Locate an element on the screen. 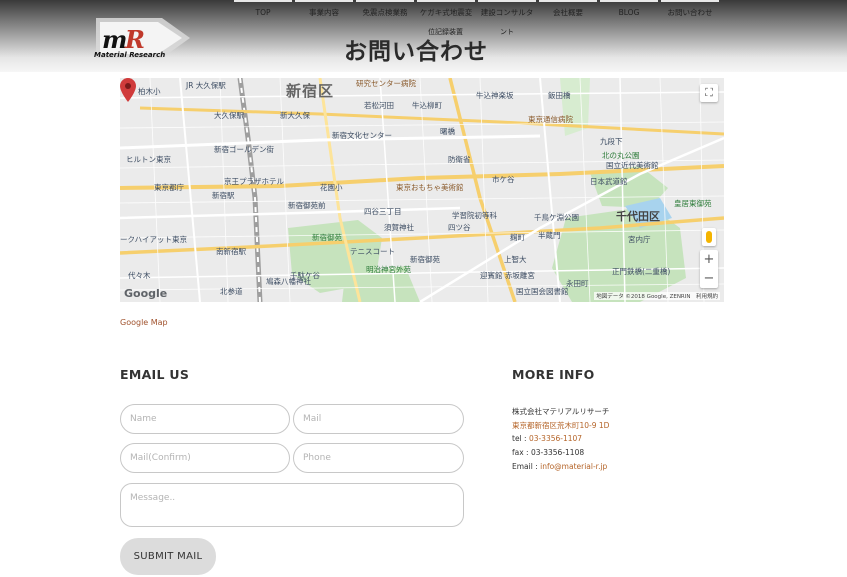 This screenshot has width=847, height=577. map-label: 千代田区 is located at coordinates (638, 216).